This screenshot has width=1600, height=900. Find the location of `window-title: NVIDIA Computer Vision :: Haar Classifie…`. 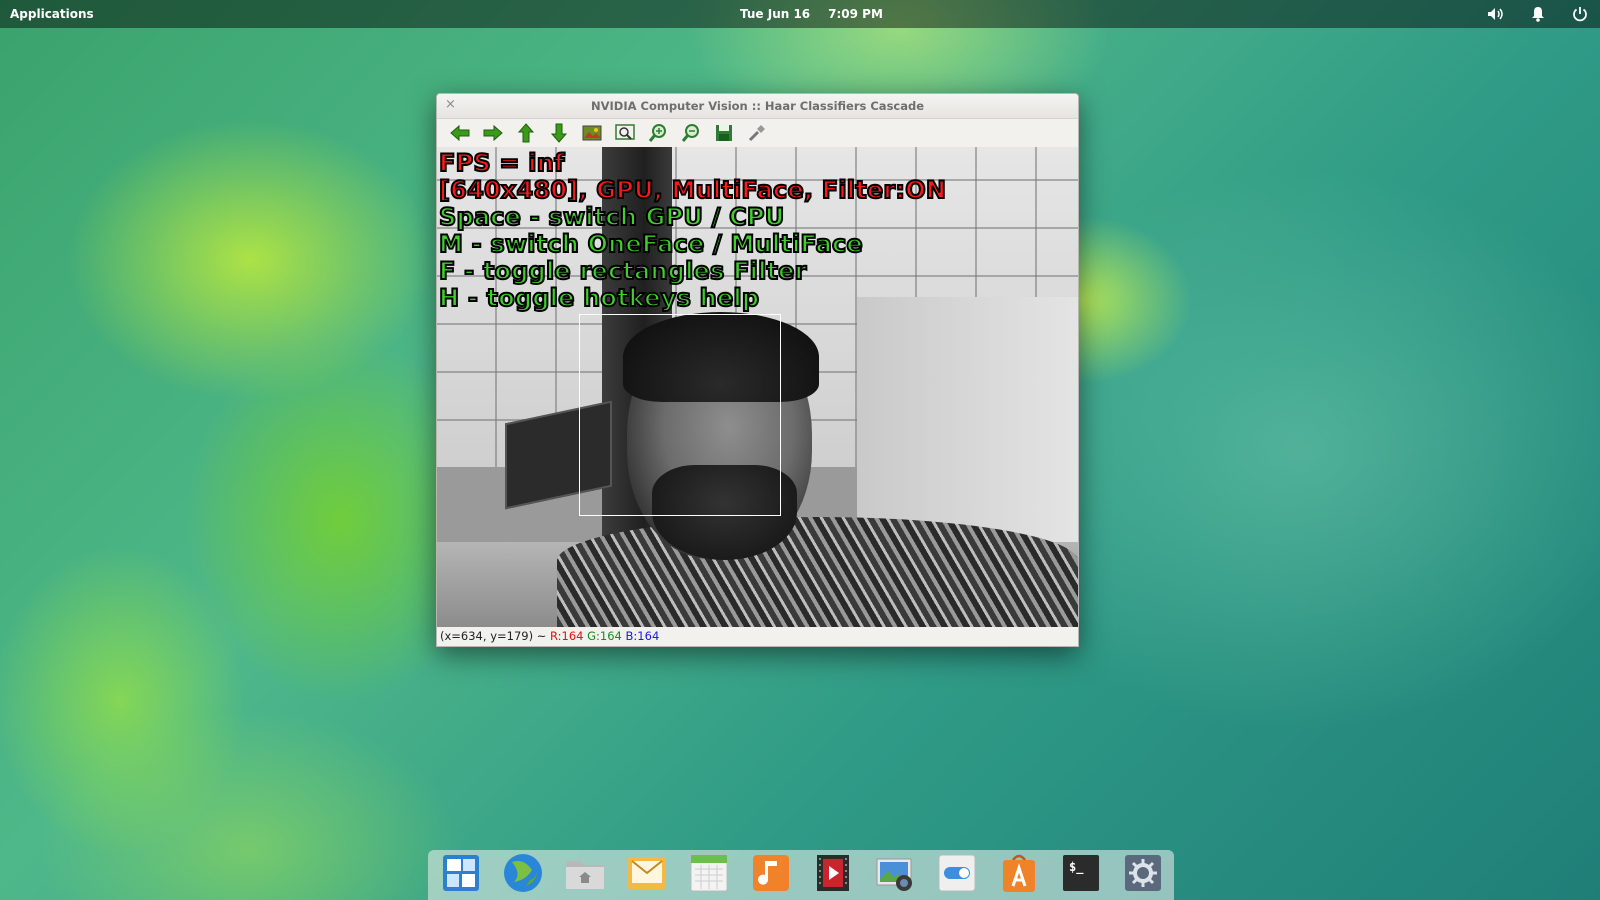

window-title: NVIDIA Computer Vision :: Haar Classifie… is located at coordinates (757, 106).